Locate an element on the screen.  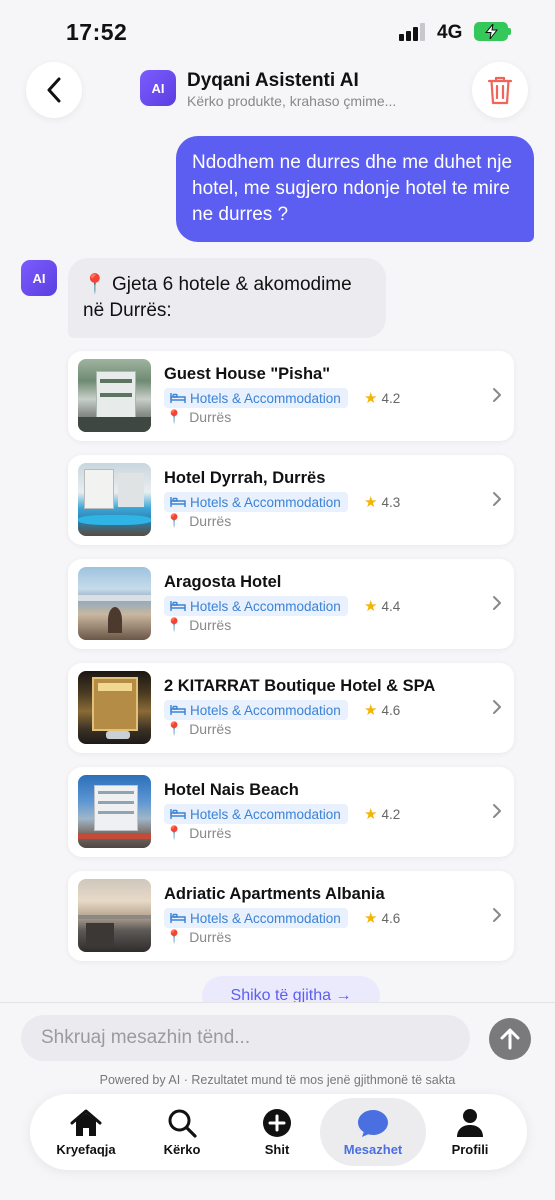
status-bar: 17:52 4G is located at coordinates (277, 31).